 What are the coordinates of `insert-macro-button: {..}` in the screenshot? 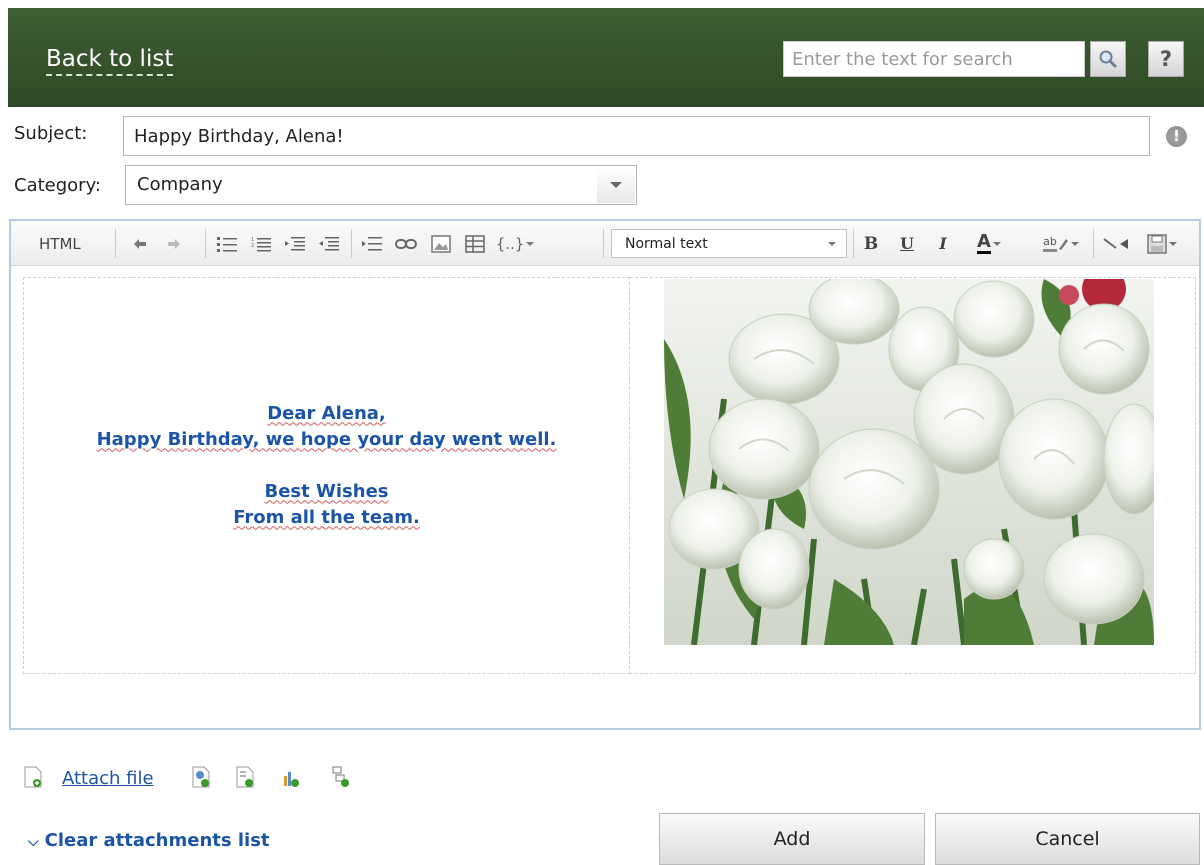 It's located at (515, 243).